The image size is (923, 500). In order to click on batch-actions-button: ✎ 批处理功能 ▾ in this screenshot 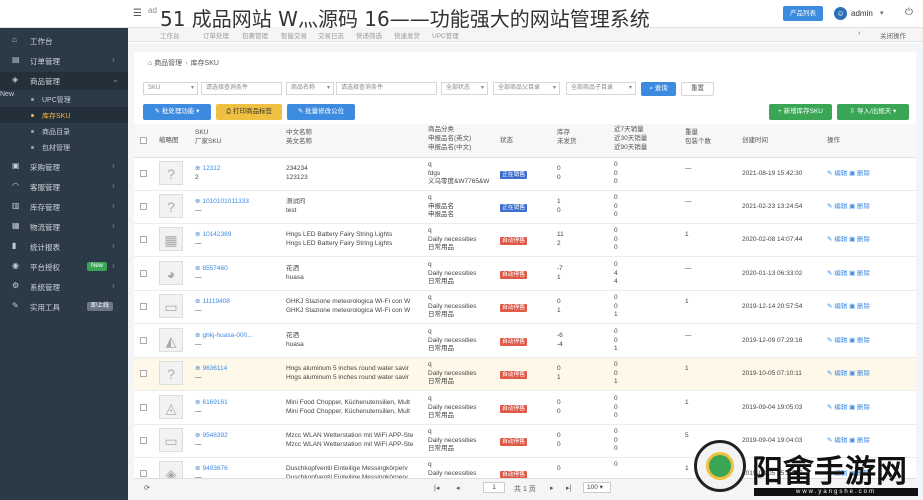, I will do `click(177, 112)`.